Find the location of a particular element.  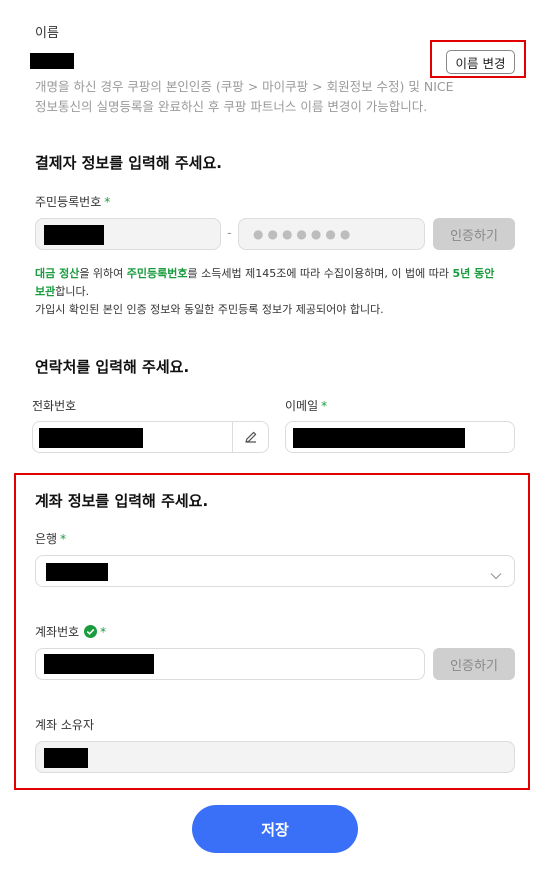

notice-text-2: 를 소득세법 제145조에 따라 수집이용하며, 이 법에 따라 is located at coordinates (320, 273).